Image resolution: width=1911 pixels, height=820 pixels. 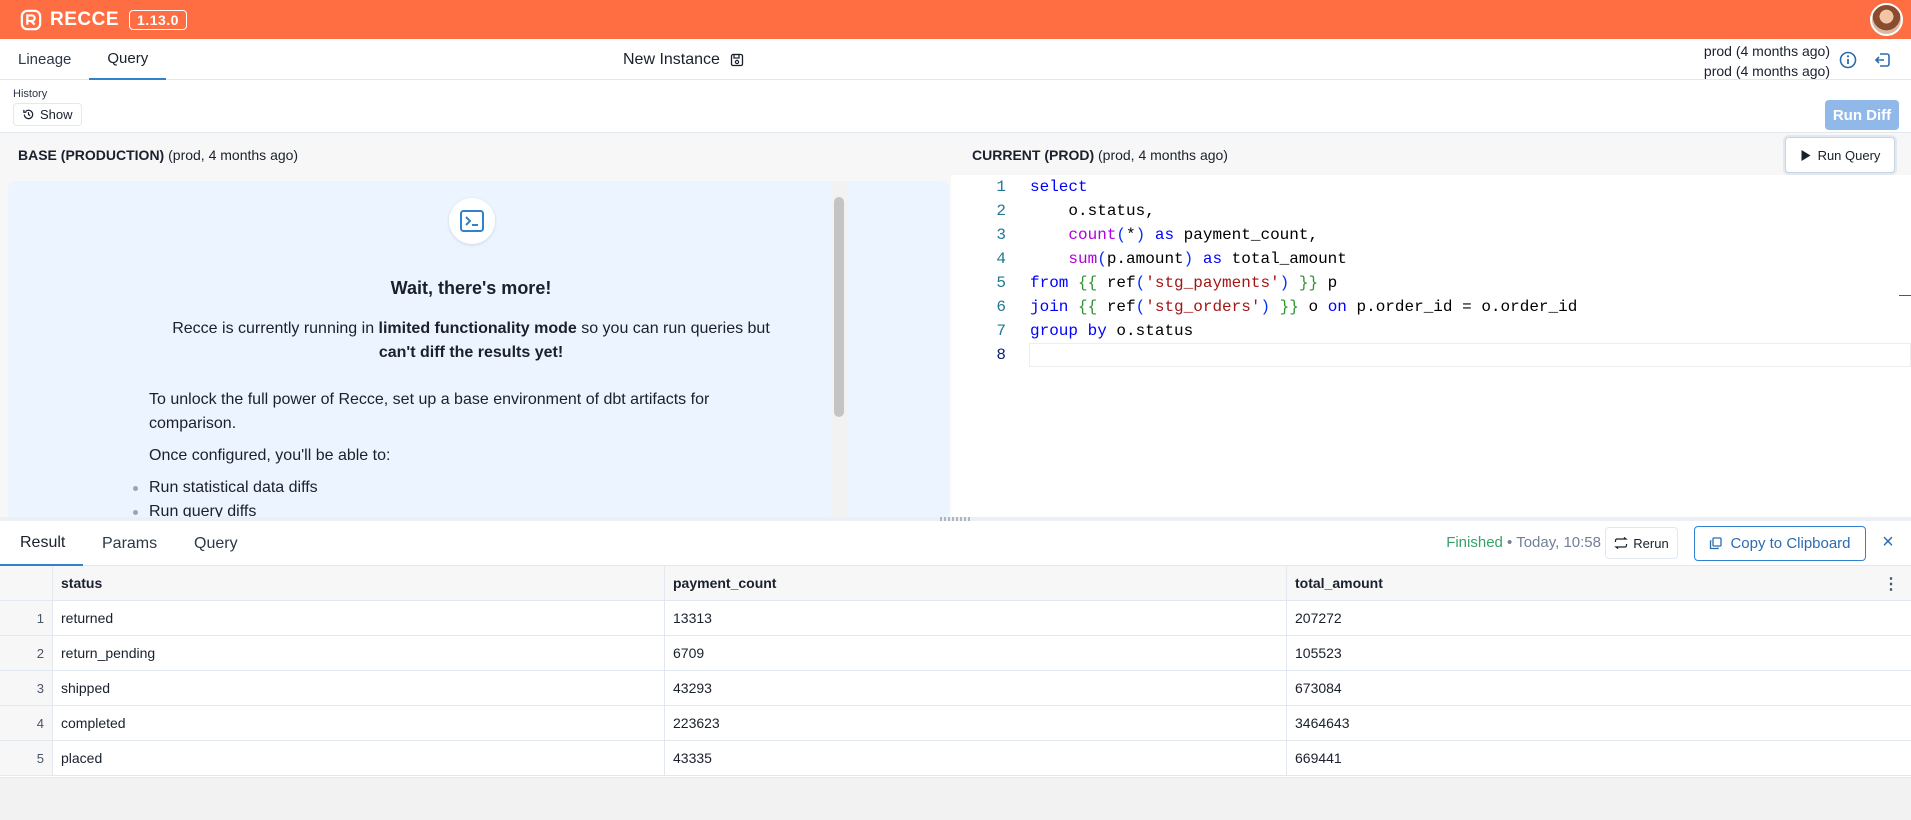 I want to click on code-line: 2 o.status,, so click(x=1431, y=211).